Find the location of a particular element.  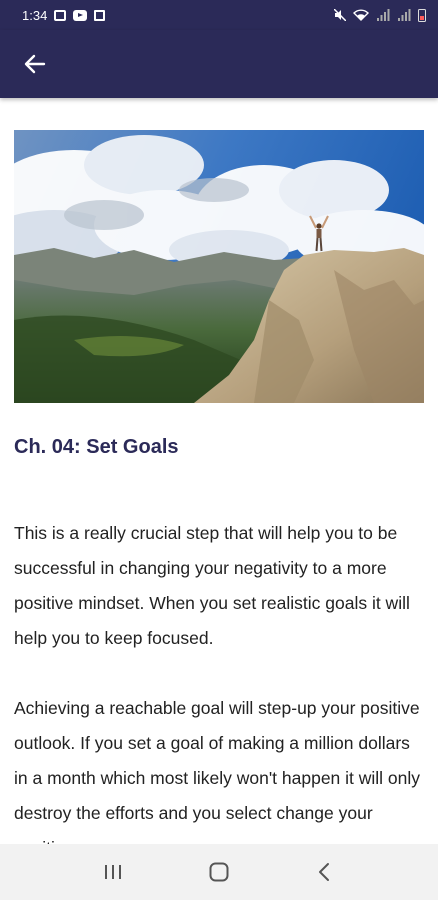

status-time: 1:34 is located at coordinates (35, 15).